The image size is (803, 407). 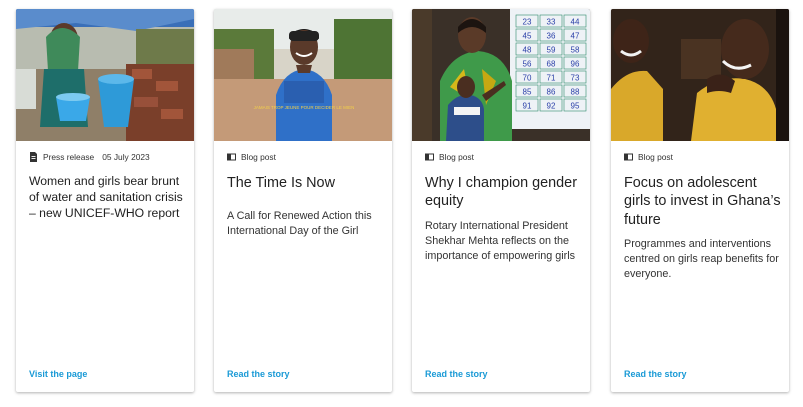 I want to click on visit-page-link: Visit the page, so click(x=58, y=374).